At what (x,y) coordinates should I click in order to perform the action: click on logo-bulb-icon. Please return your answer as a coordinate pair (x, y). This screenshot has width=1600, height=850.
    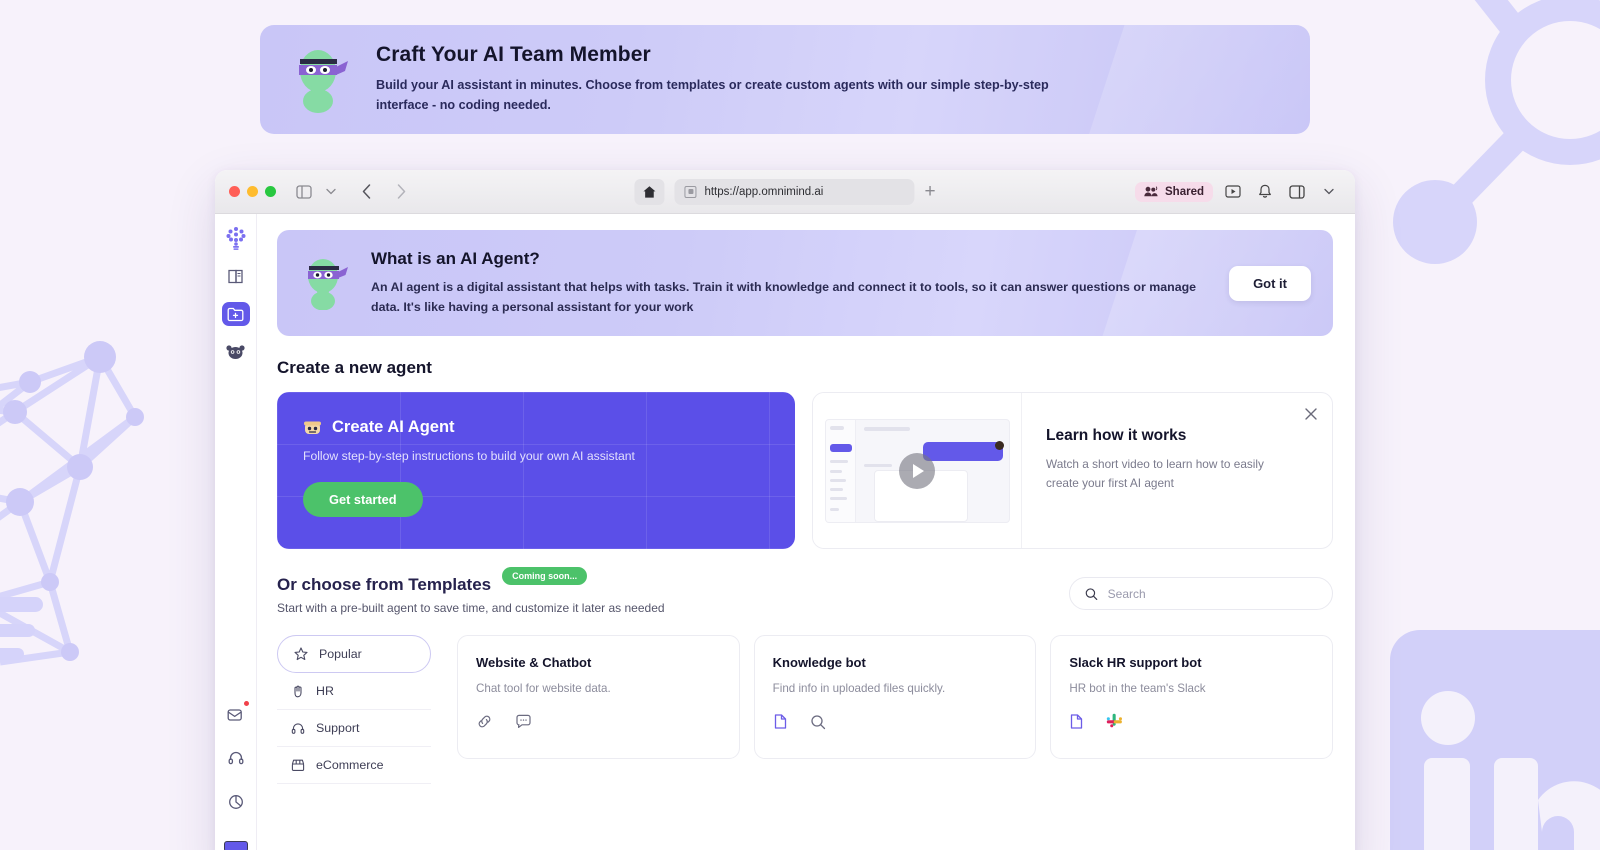
    Looking at the image, I should click on (235, 238).